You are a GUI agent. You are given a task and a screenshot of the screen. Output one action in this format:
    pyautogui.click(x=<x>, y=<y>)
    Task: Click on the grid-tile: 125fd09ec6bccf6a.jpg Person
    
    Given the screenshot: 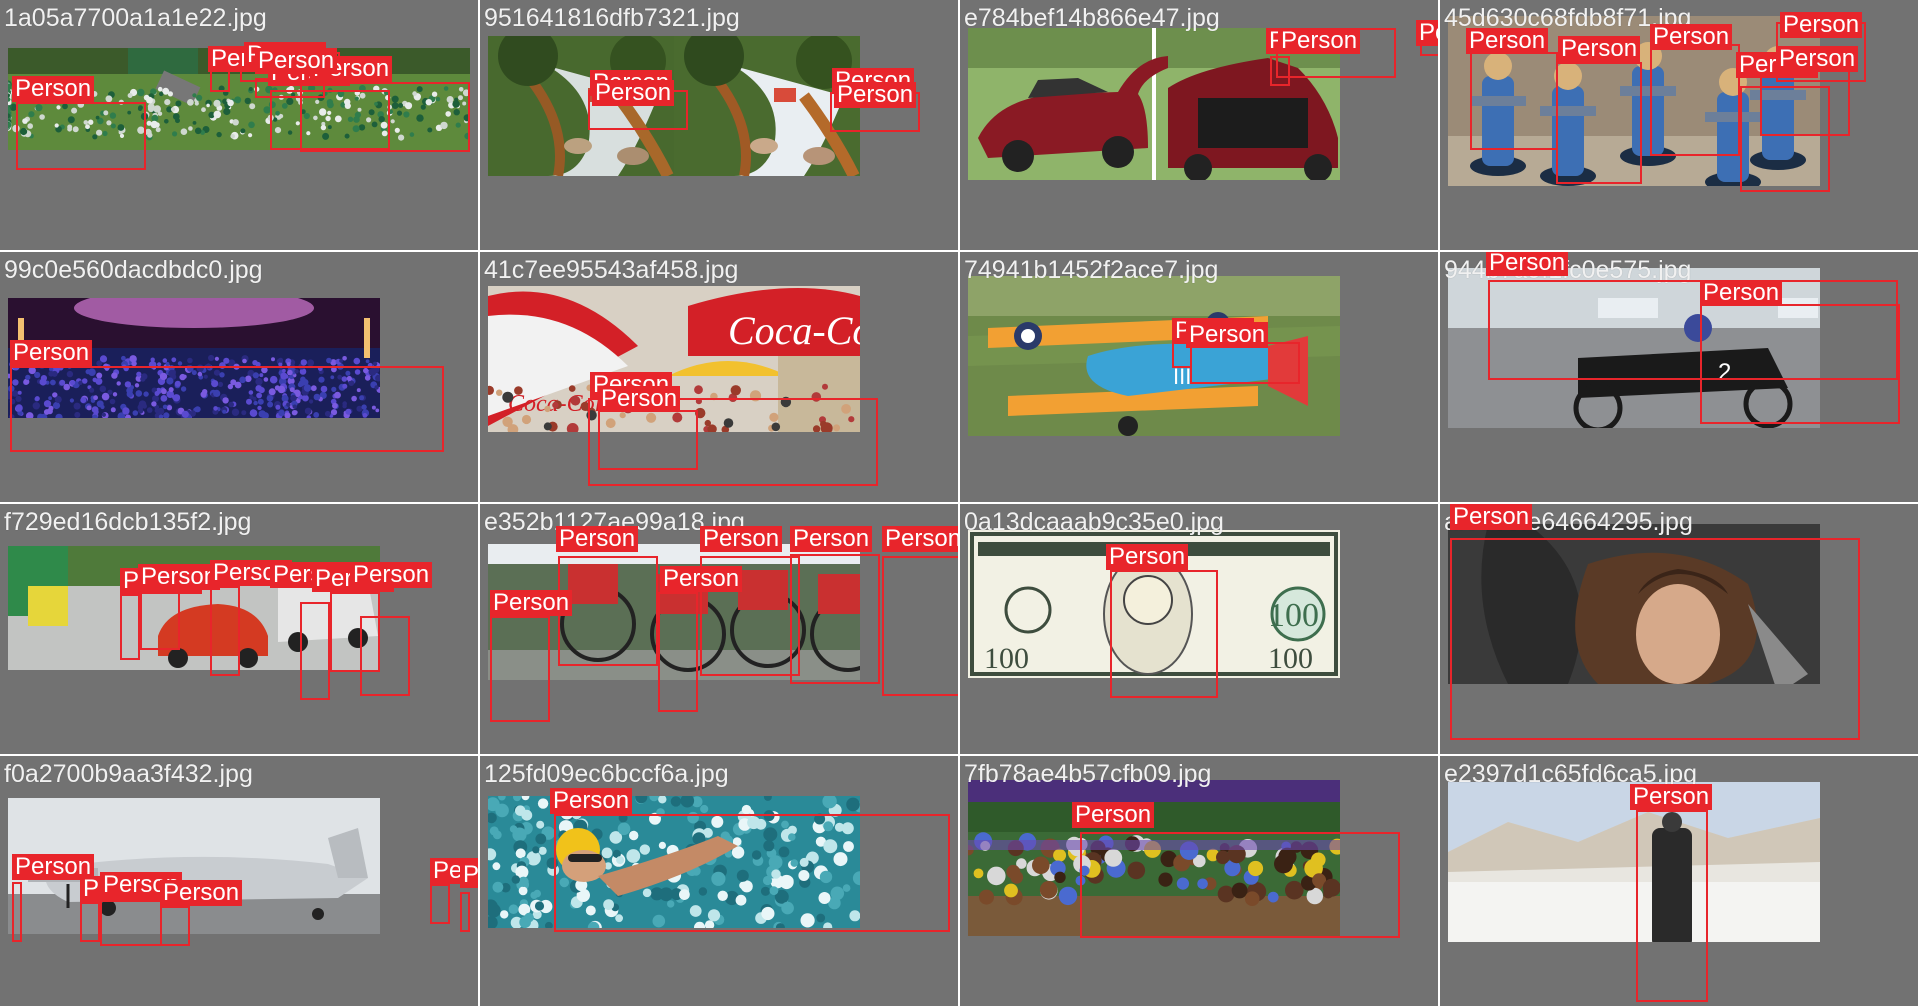 What is the action you would take?
    pyautogui.click(x=720, y=882)
    